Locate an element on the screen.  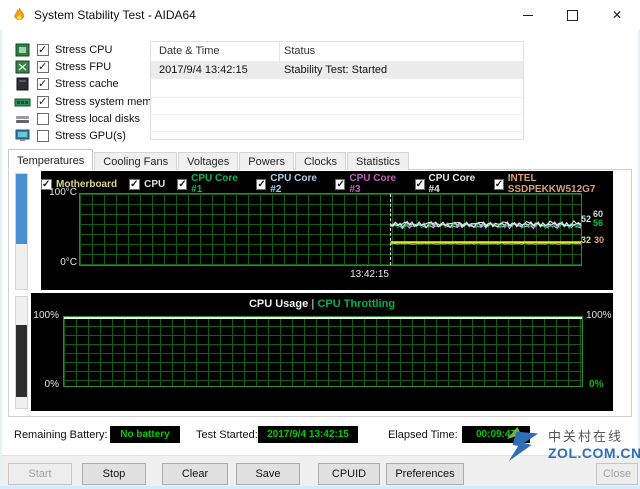
legend-item-cpu: CPU is located at coordinates (147, 184).